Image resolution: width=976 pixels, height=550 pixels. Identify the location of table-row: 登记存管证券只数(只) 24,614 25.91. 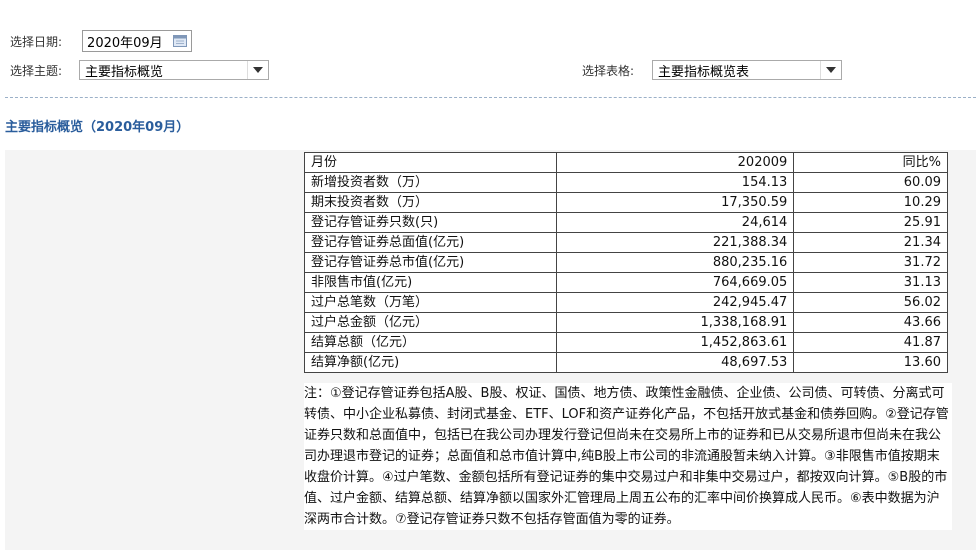
(626, 222).